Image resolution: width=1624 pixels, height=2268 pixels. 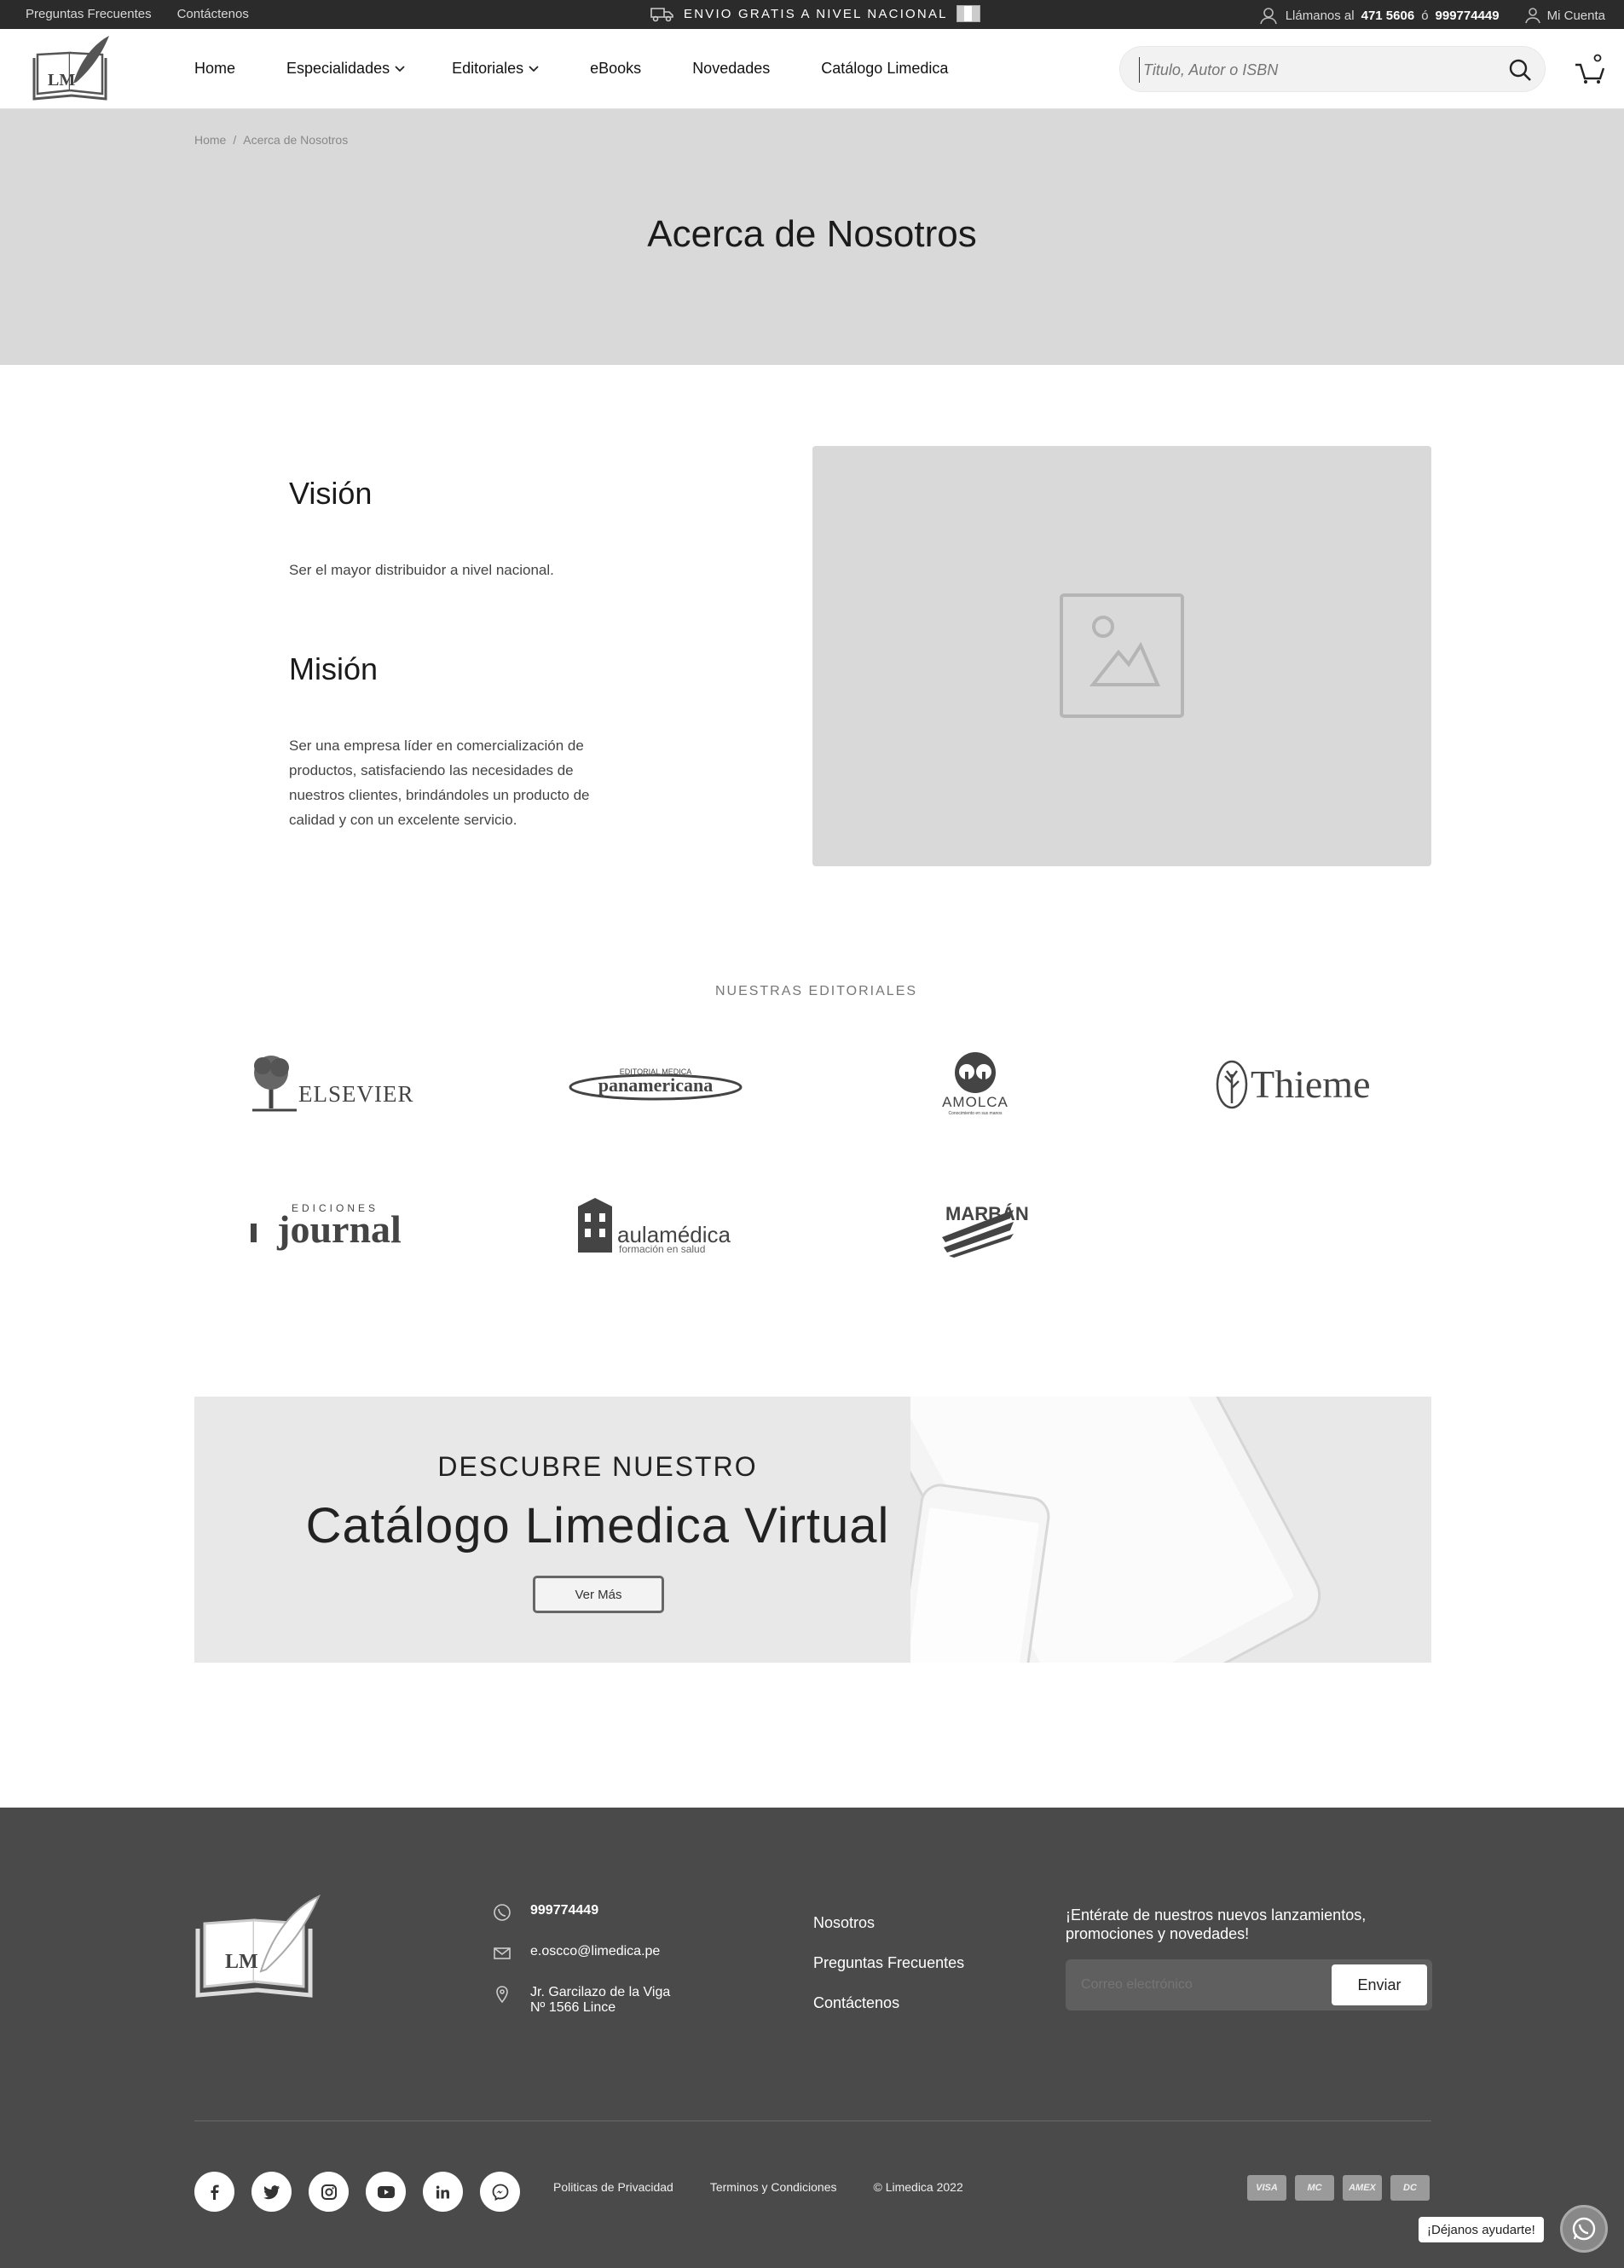 I want to click on nav-novedades: Novedades, so click(x=731, y=69).